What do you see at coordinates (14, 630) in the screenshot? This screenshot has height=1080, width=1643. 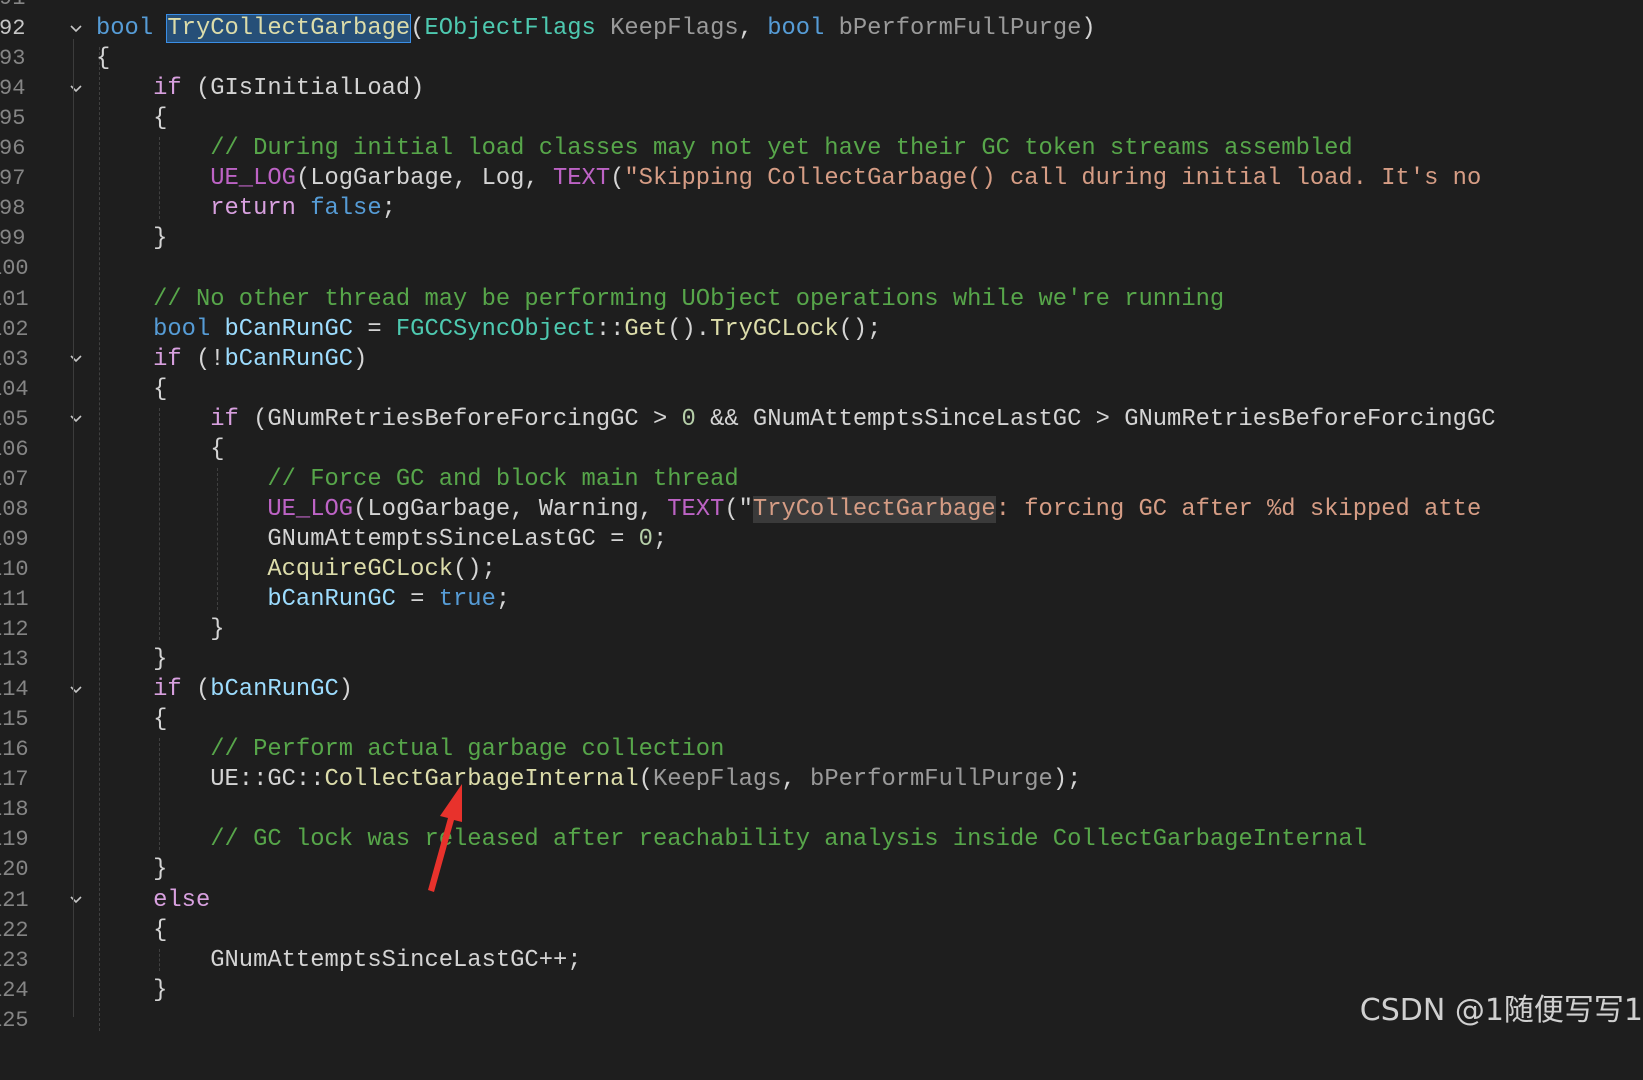 I see `line-number: 112` at bounding box center [14, 630].